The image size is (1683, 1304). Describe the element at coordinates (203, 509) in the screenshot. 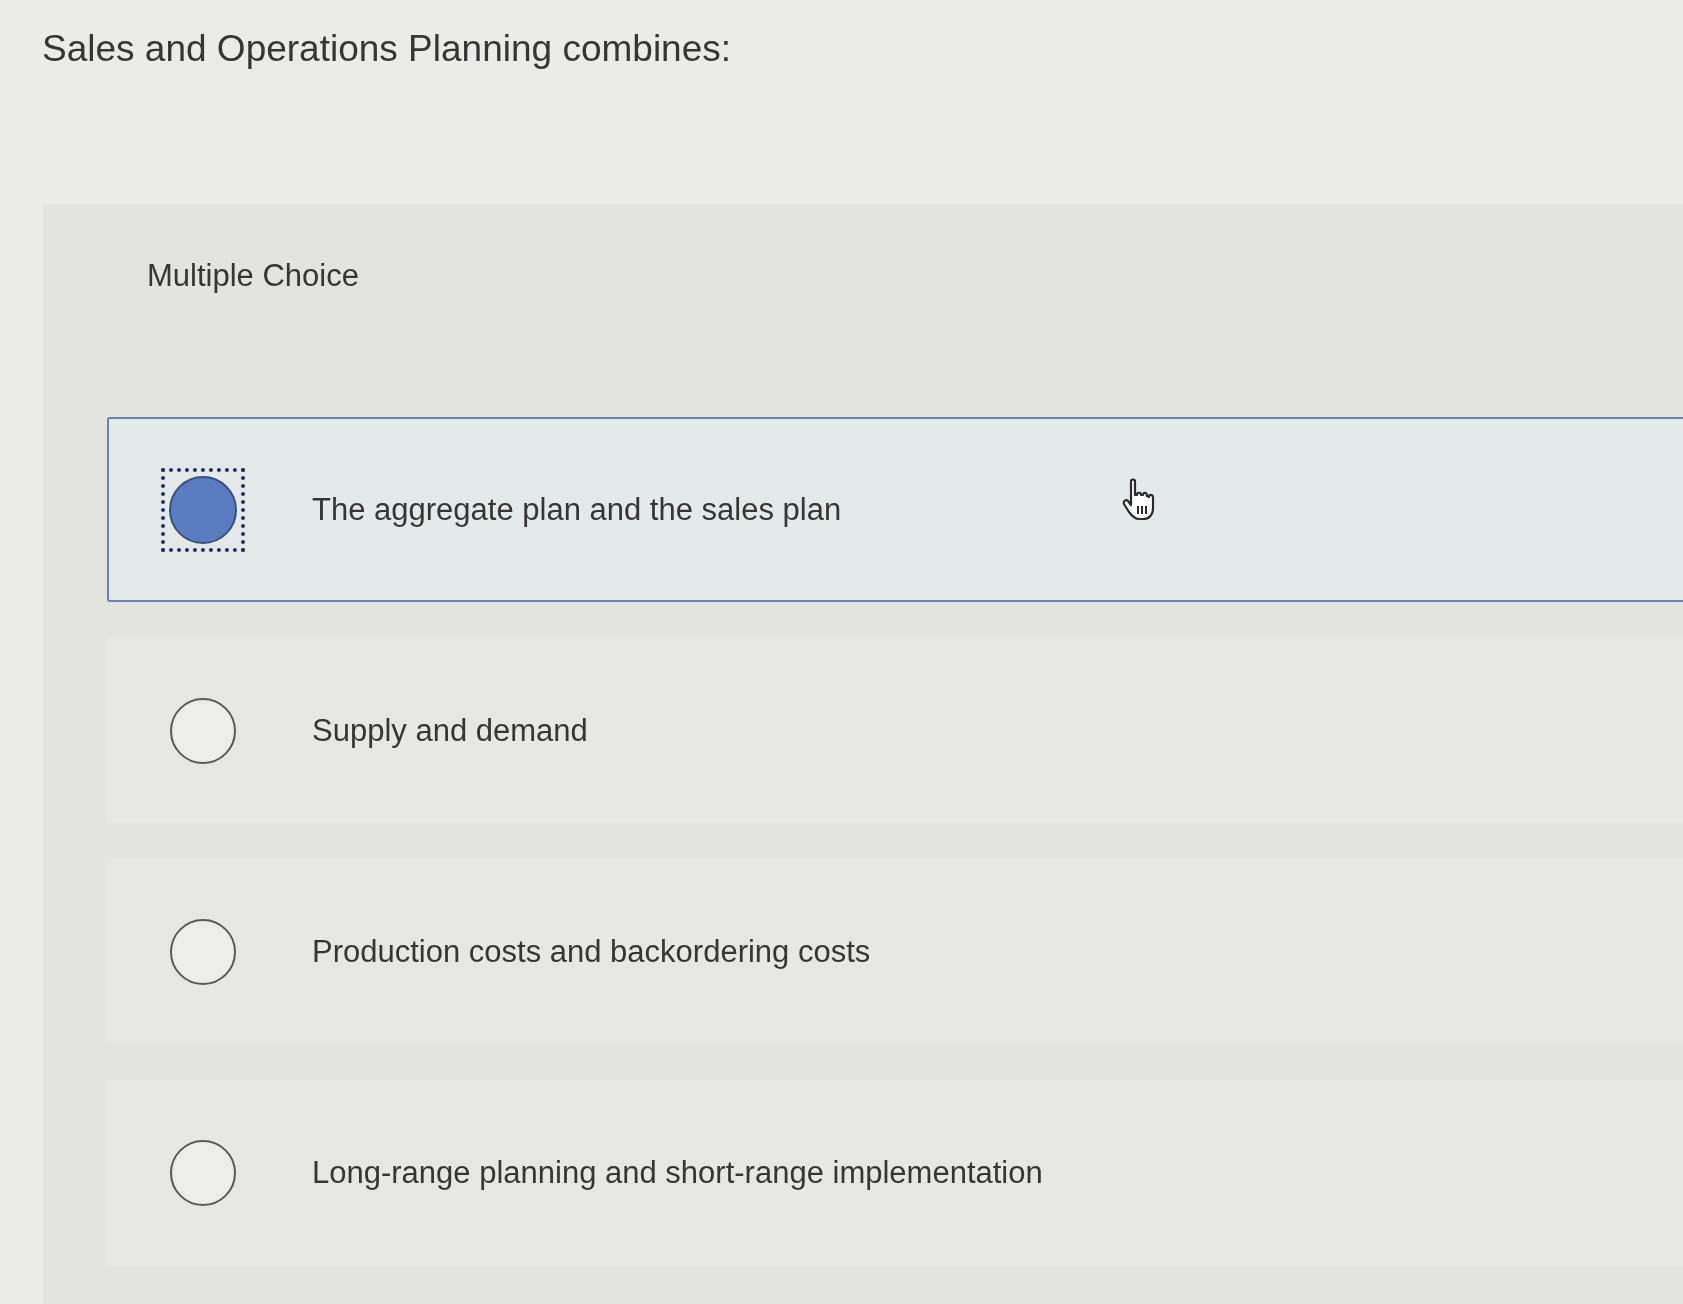

I see `radio-button` at that location.